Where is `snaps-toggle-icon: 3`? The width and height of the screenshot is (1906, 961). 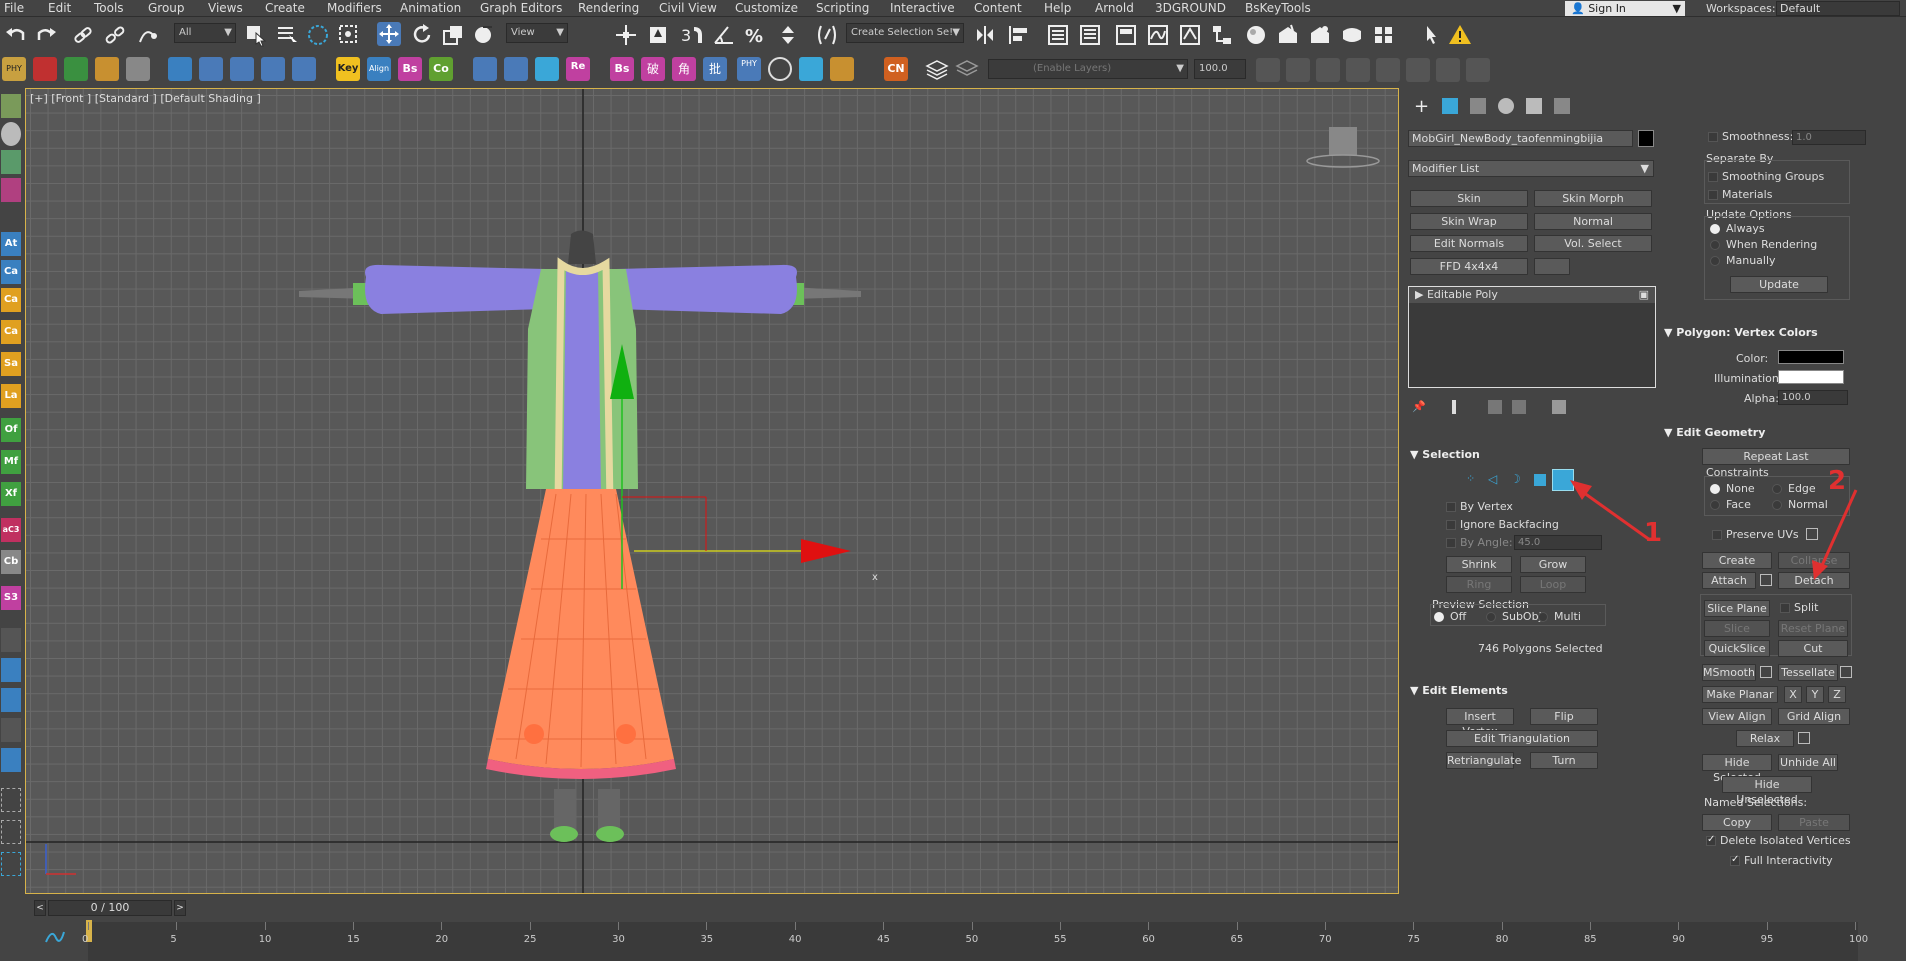
snaps-toggle-icon: 3 is located at coordinates (694, 35).